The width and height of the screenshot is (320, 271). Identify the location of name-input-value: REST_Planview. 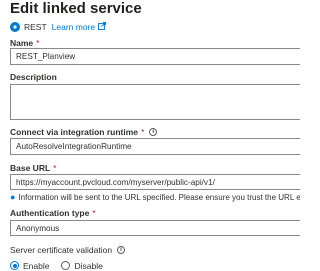
(46, 56).